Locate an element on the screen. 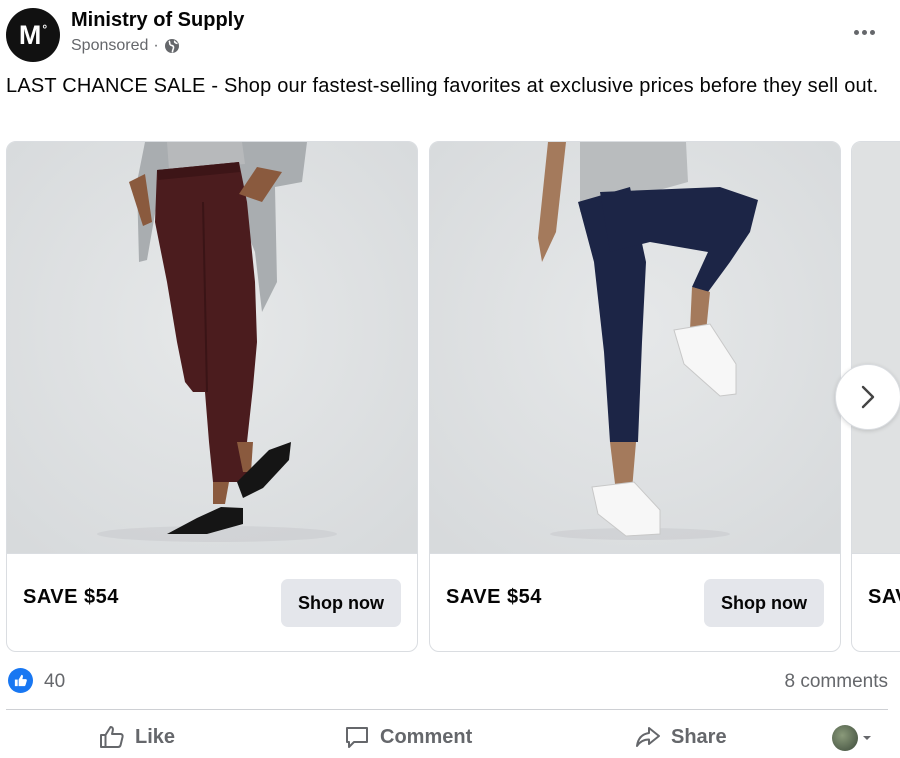  carousel-next-button is located at coordinates (867, 397).